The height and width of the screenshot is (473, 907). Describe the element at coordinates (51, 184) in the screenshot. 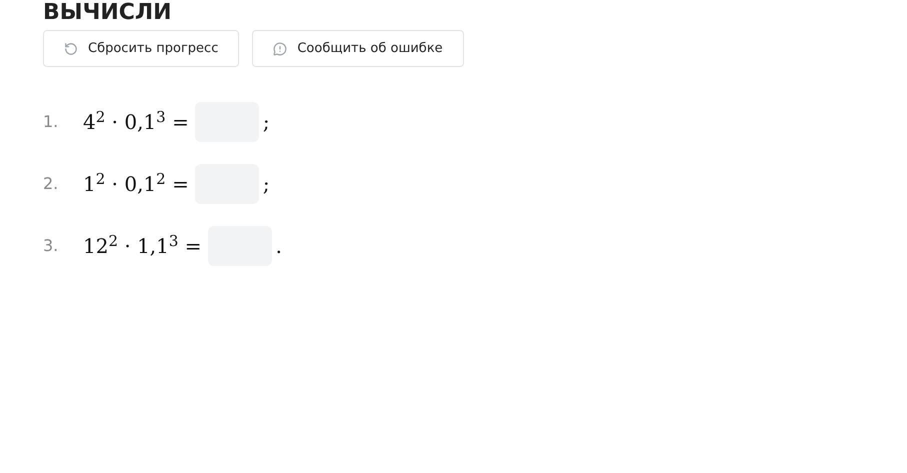

I see `task-number: 2.` at that location.